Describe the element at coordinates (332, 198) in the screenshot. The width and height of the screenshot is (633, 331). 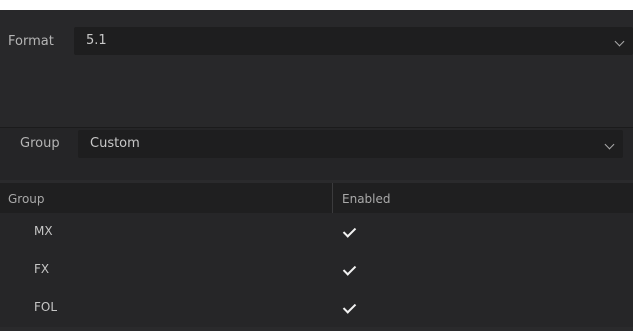
I see `column-divider` at that location.